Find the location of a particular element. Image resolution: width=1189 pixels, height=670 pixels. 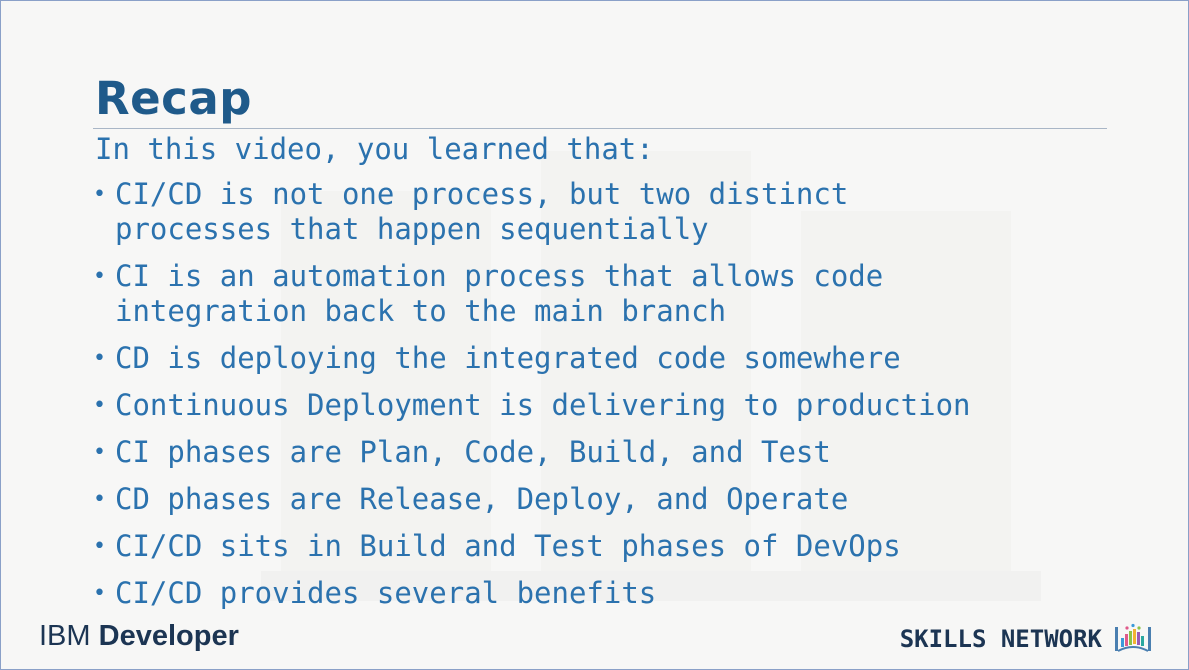

bullet-line: CI/CD provides several benefits is located at coordinates (386, 593).